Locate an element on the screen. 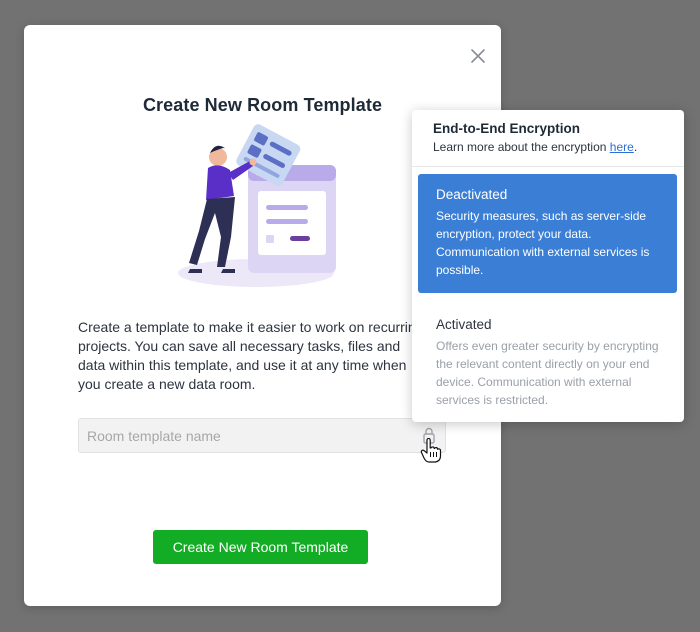  popover-title: End-to-End Encryption is located at coordinates (506, 128).